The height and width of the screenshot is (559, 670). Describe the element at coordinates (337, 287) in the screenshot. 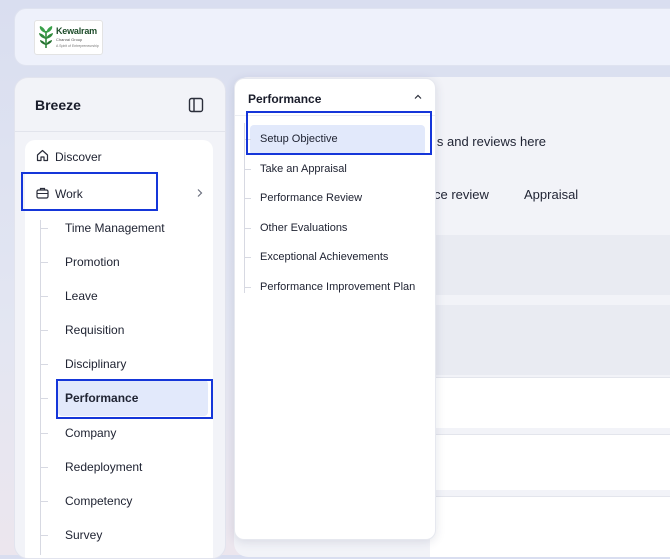

I see `dropdown-item-performance-improvement-plan: Performance Improvement Plan` at that location.